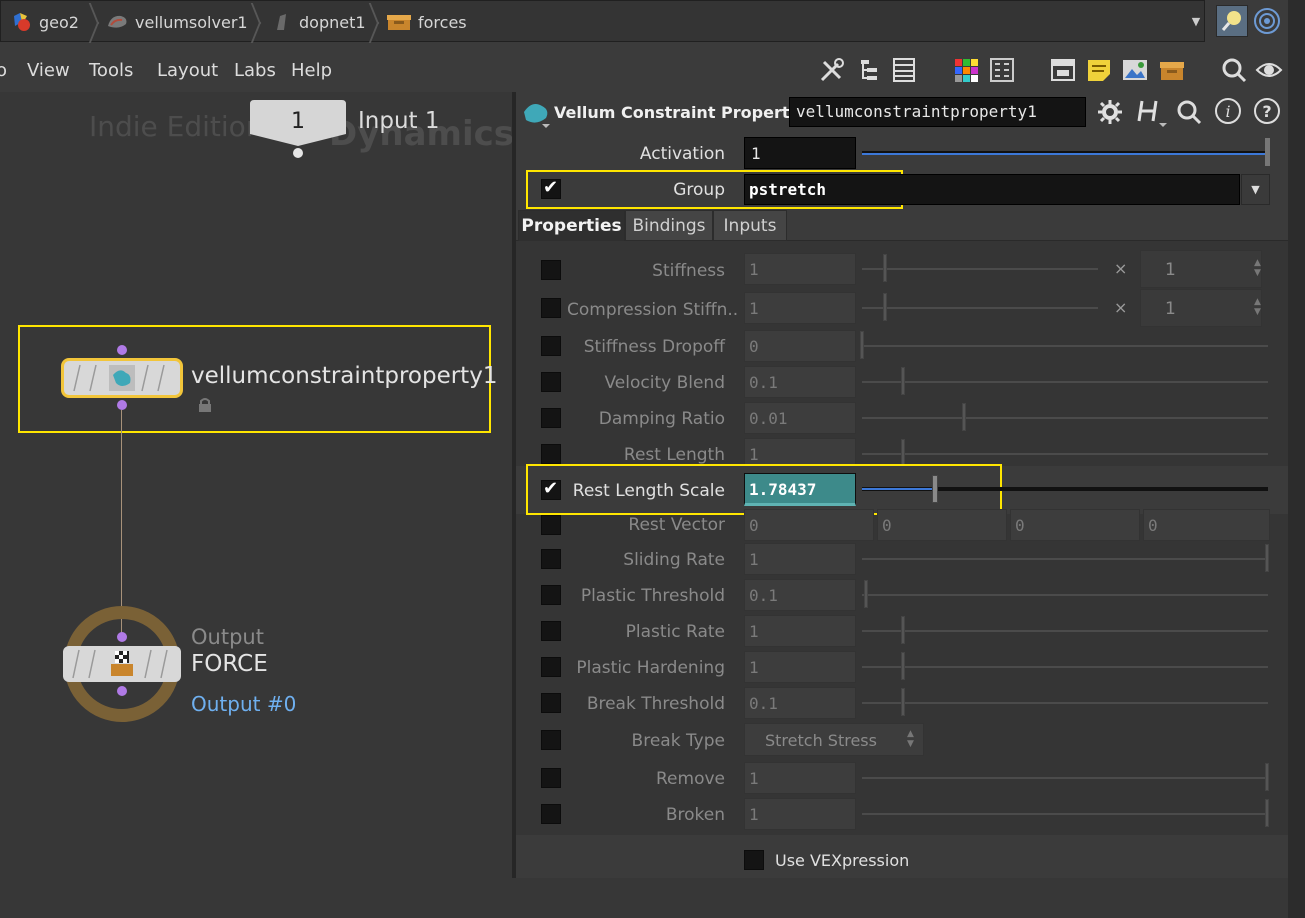 This screenshot has height=918, width=1305. What do you see at coordinates (903, 630) in the screenshot?
I see `plastic-rate-slider-handle` at bounding box center [903, 630].